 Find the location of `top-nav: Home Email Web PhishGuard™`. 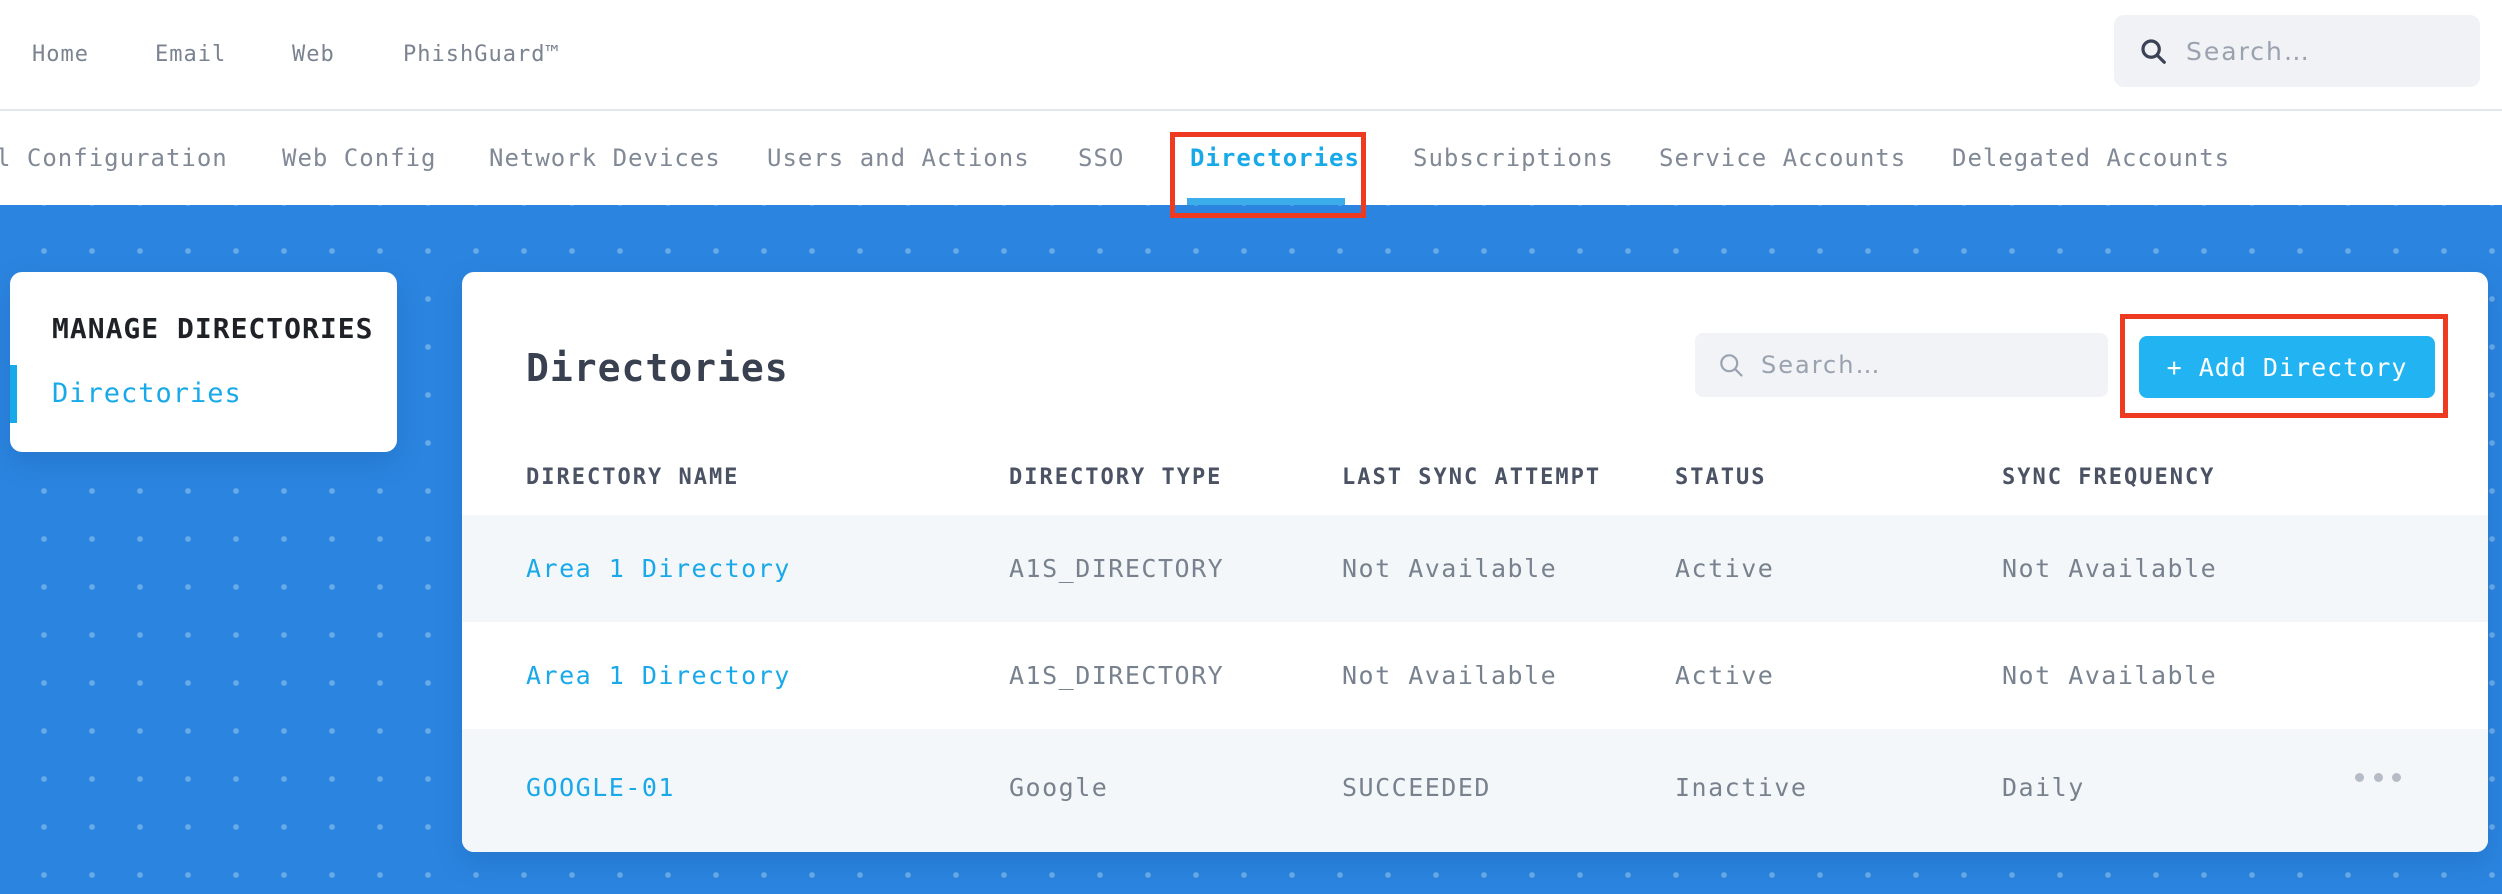

top-nav: Home Email Web PhishGuard™ is located at coordinates (1251, 55).